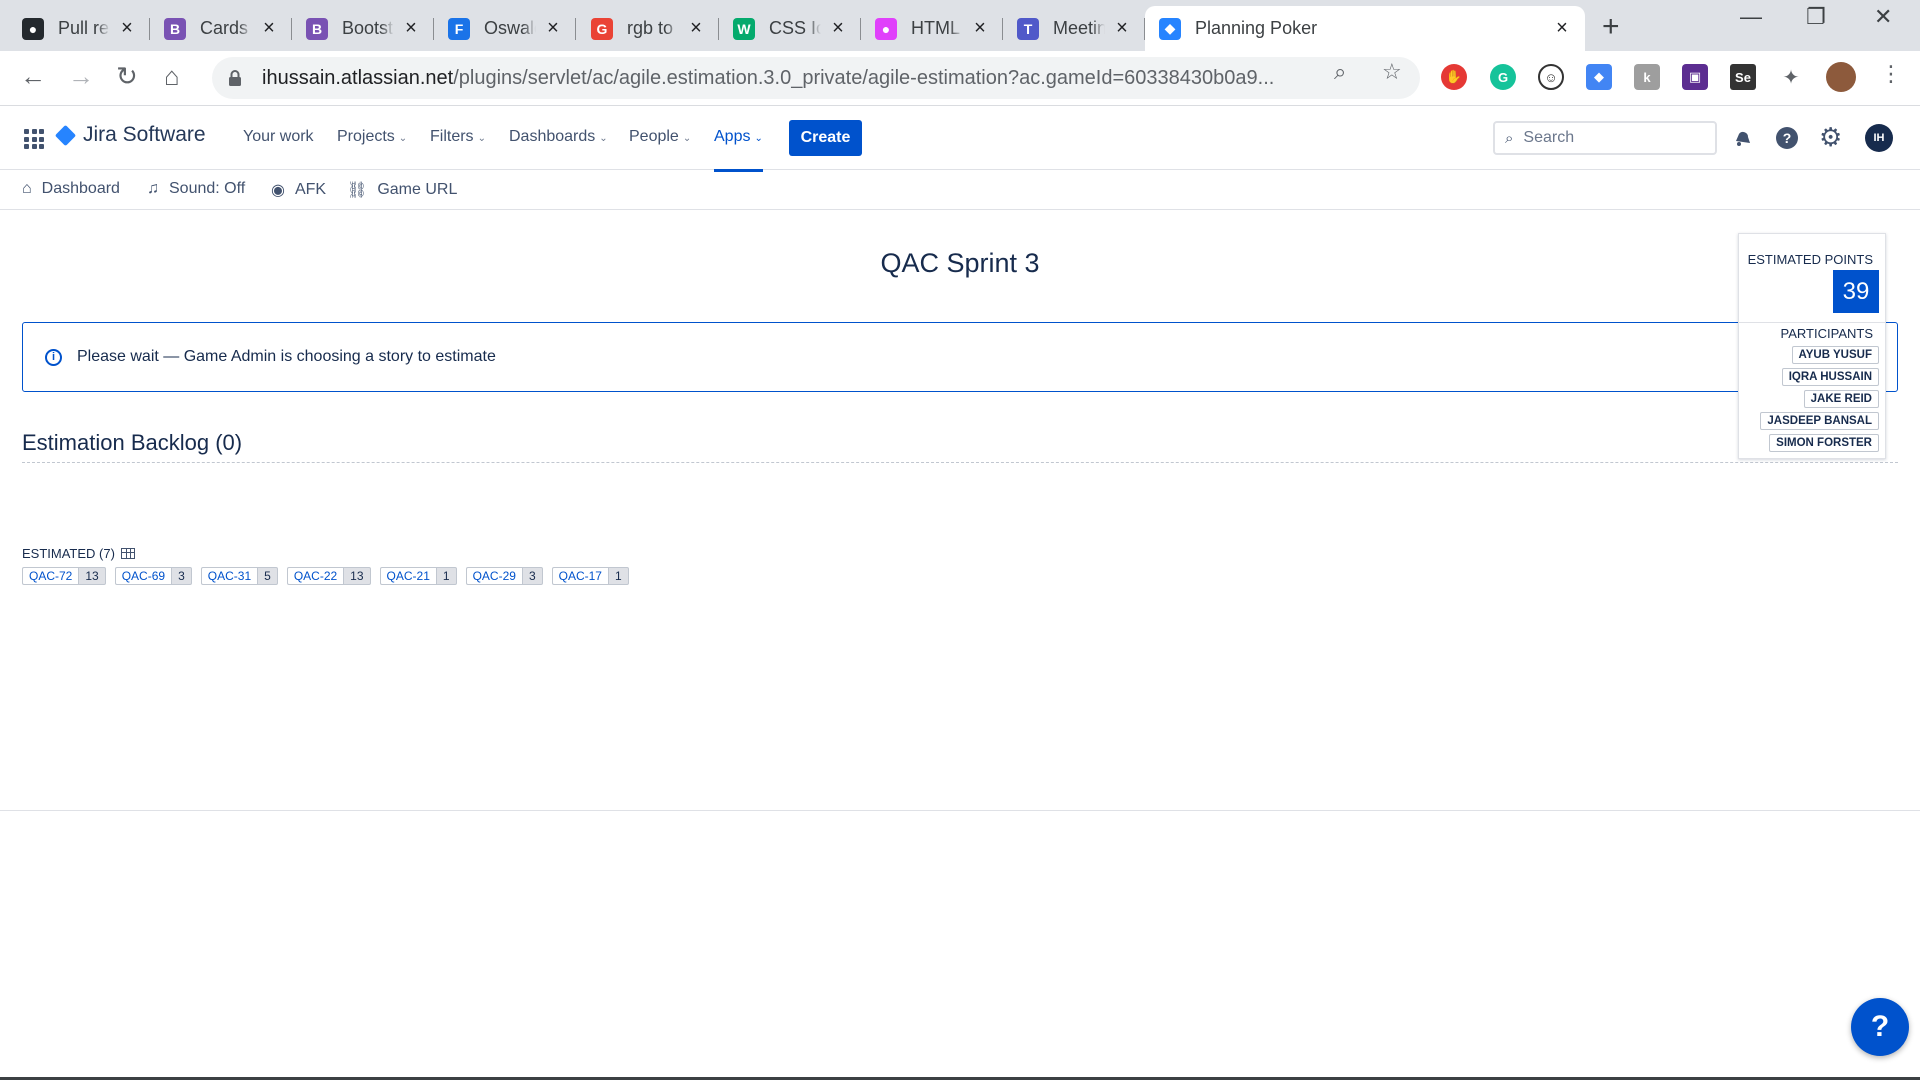 This screenshot has height=1080, width=1920. Describe the element at coordinates (143, 576) in the screenshot. I see `story-key: QAC-69` at that location.